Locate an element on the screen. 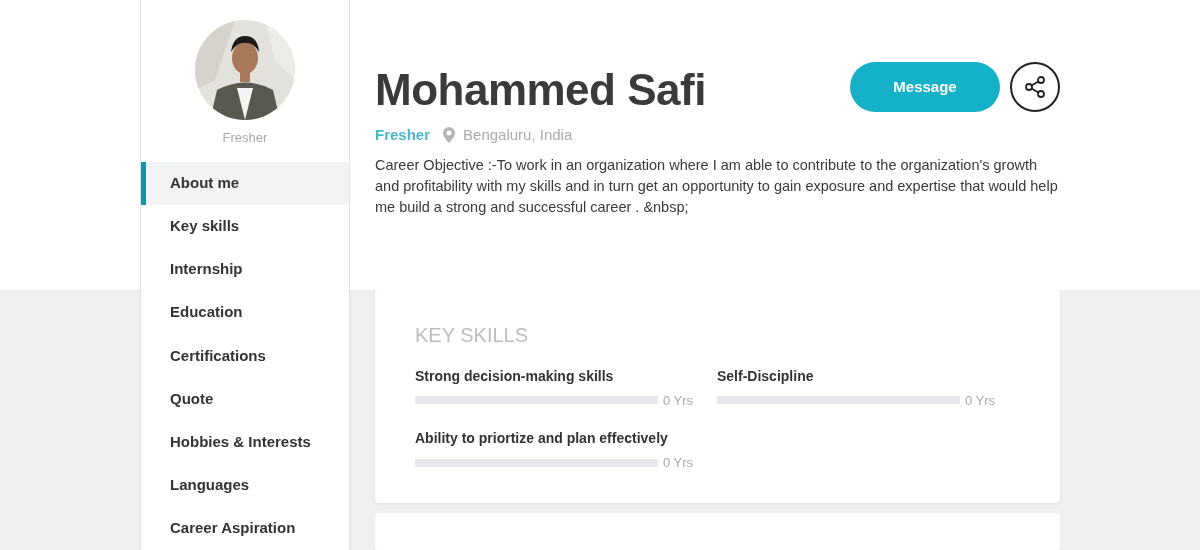  share-button is located at coordinates (1035, 87).